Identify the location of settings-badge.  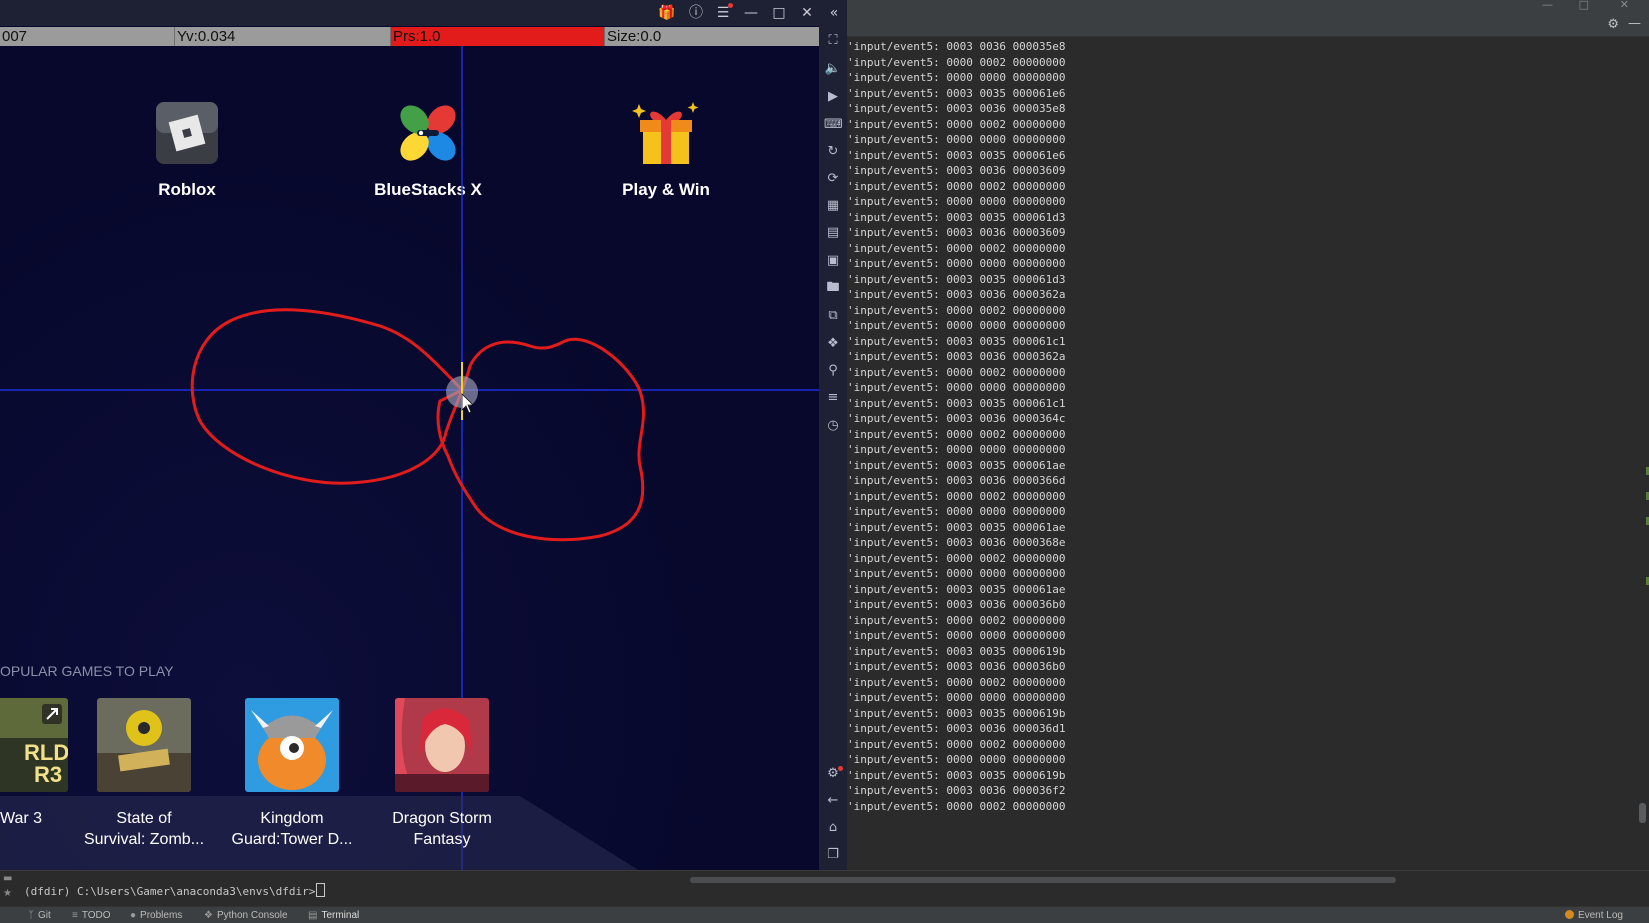
(840, 768).